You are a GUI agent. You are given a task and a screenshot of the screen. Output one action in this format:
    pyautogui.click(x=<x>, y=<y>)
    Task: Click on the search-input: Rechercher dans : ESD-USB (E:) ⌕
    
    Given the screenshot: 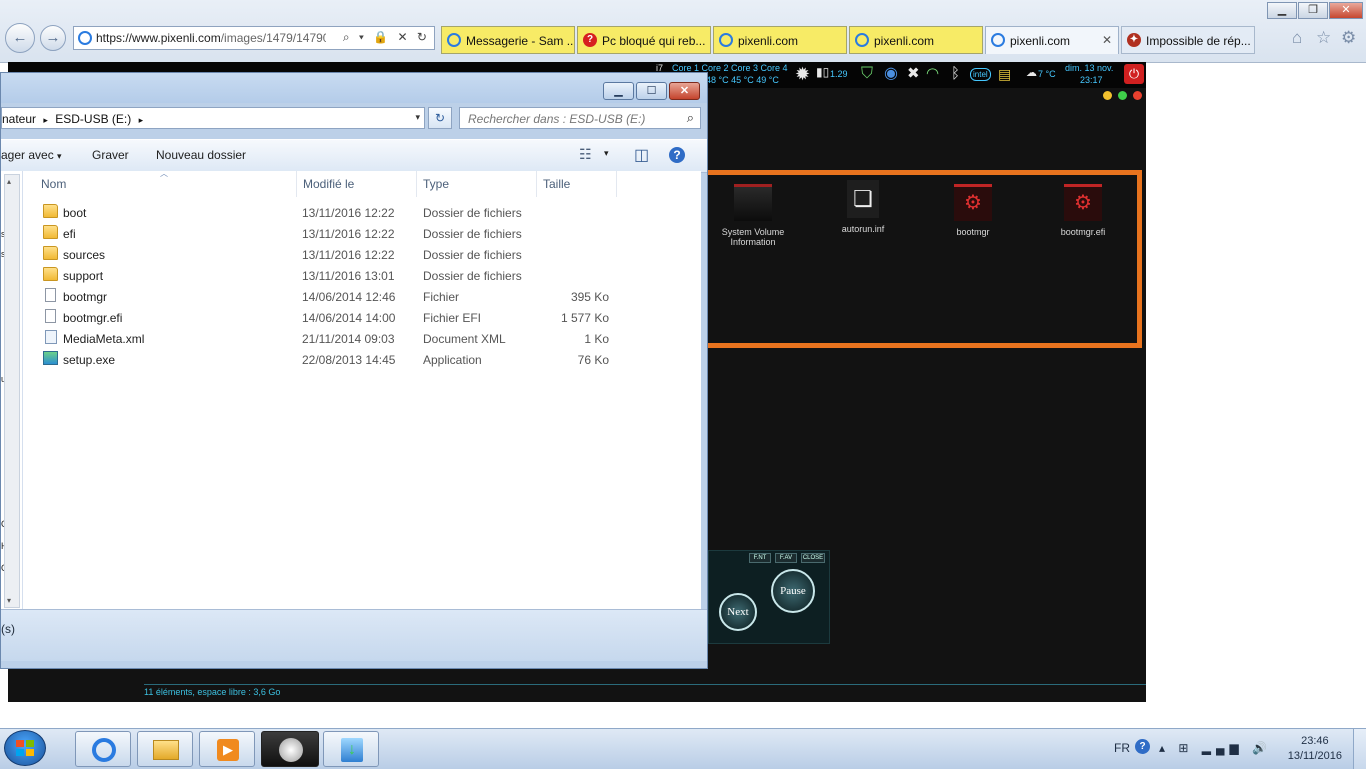 What is the action you would take?
    pyautogui.click(x=580, y=118)
    